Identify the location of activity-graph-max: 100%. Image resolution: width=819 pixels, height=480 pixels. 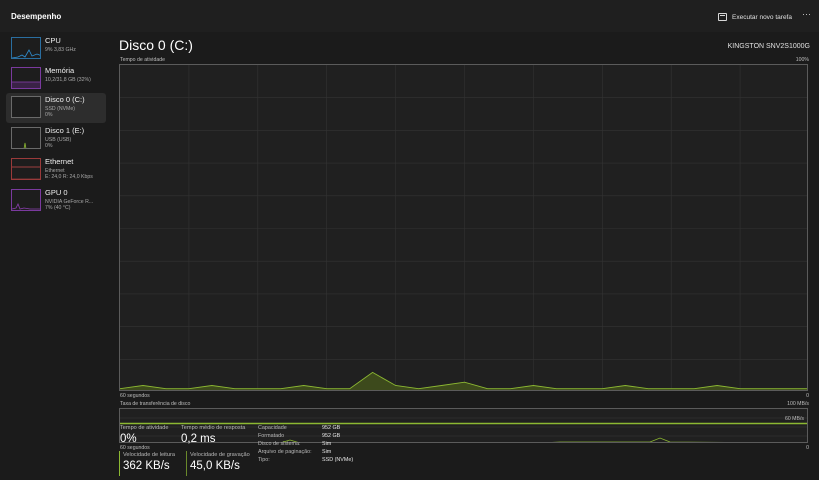
(802, 60).